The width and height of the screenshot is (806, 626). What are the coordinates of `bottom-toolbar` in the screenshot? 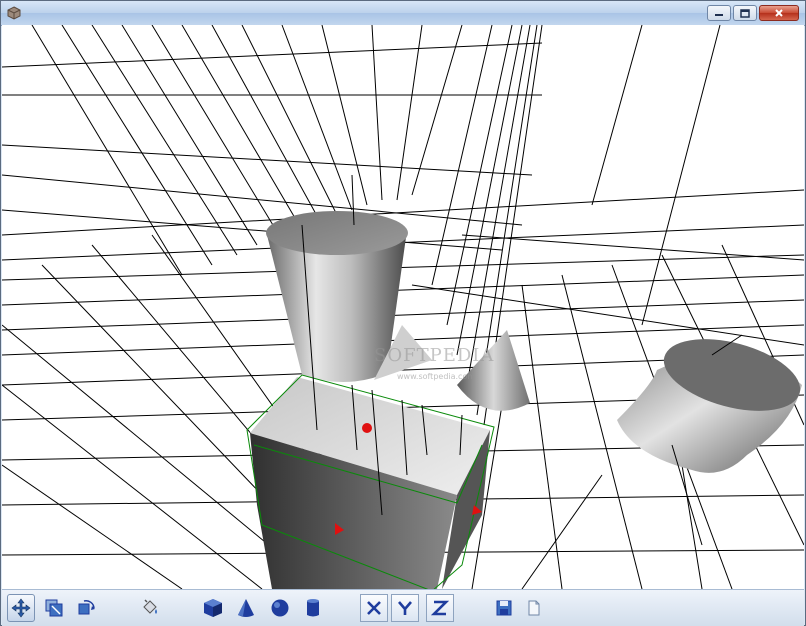 It's located at (403, 607).